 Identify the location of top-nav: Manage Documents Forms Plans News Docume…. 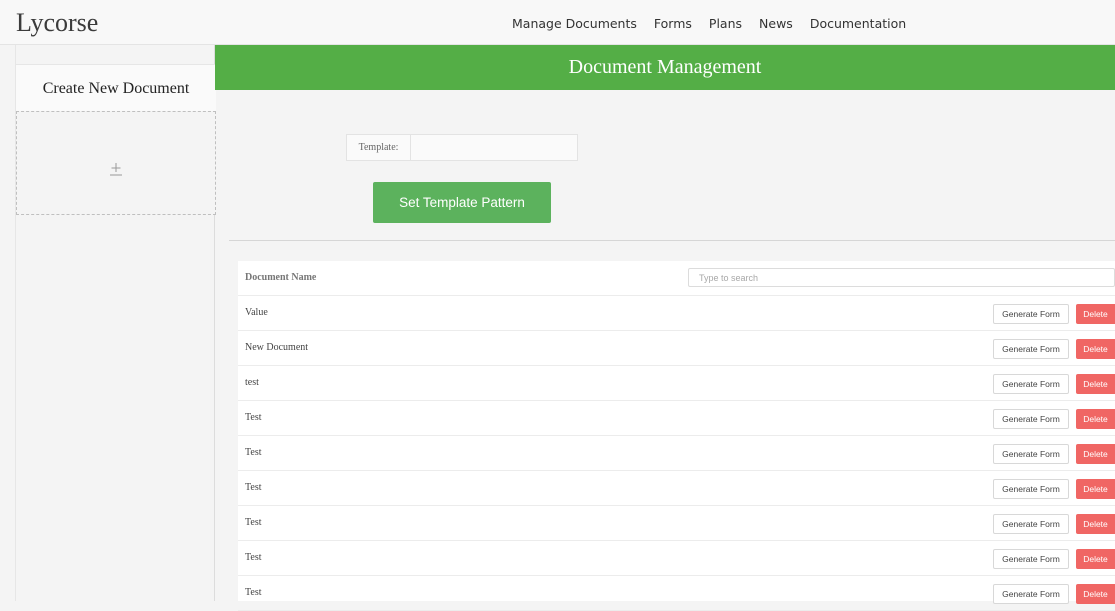
(709, 23).